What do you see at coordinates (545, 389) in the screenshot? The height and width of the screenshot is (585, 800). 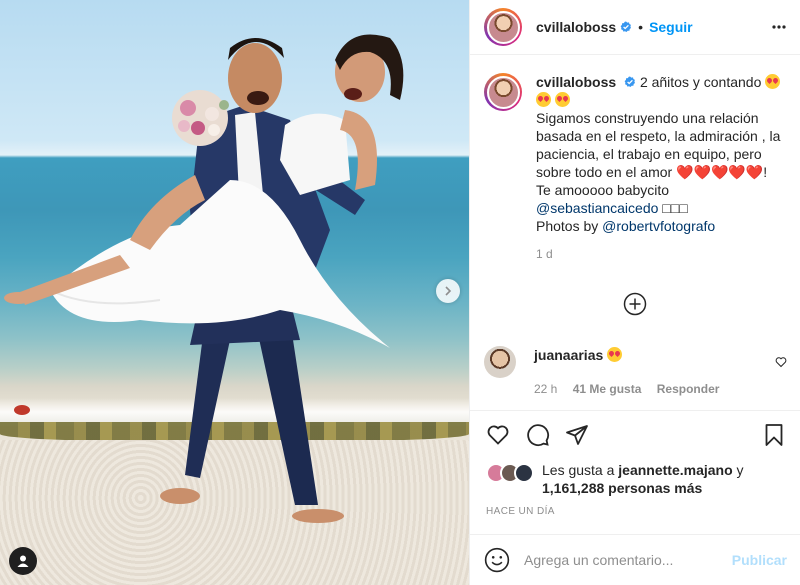 I see `comment-time: 22 h` at bounding box center [545, 389].